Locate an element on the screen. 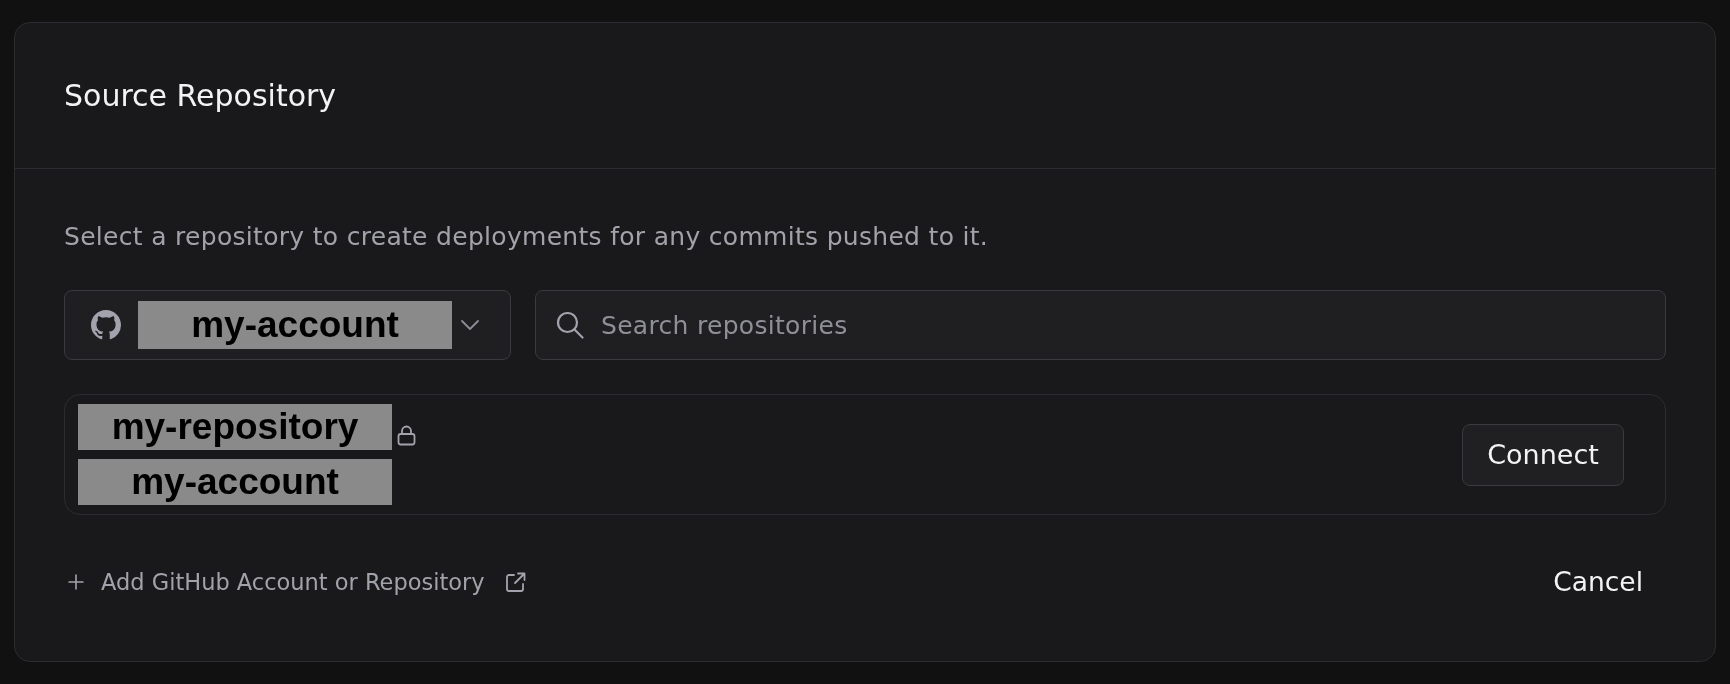 This screenshot has width=1730, height=684. cancel-button: Cancel is located at coordinates (1598, 582).